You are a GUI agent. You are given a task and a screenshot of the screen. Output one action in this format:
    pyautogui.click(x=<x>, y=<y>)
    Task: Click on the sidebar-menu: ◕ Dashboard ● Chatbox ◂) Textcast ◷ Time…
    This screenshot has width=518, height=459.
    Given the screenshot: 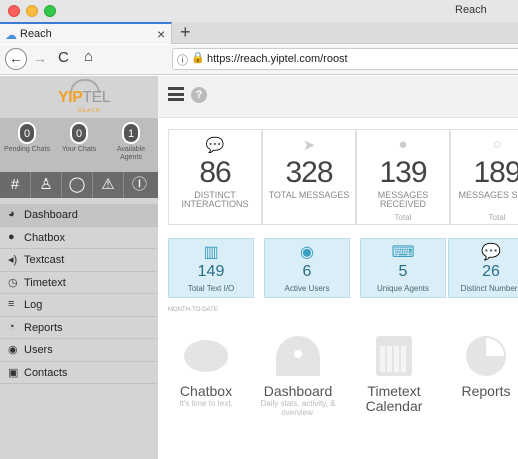 What is the action you would take?
    pyautogui.click(x=79, y=294)
    